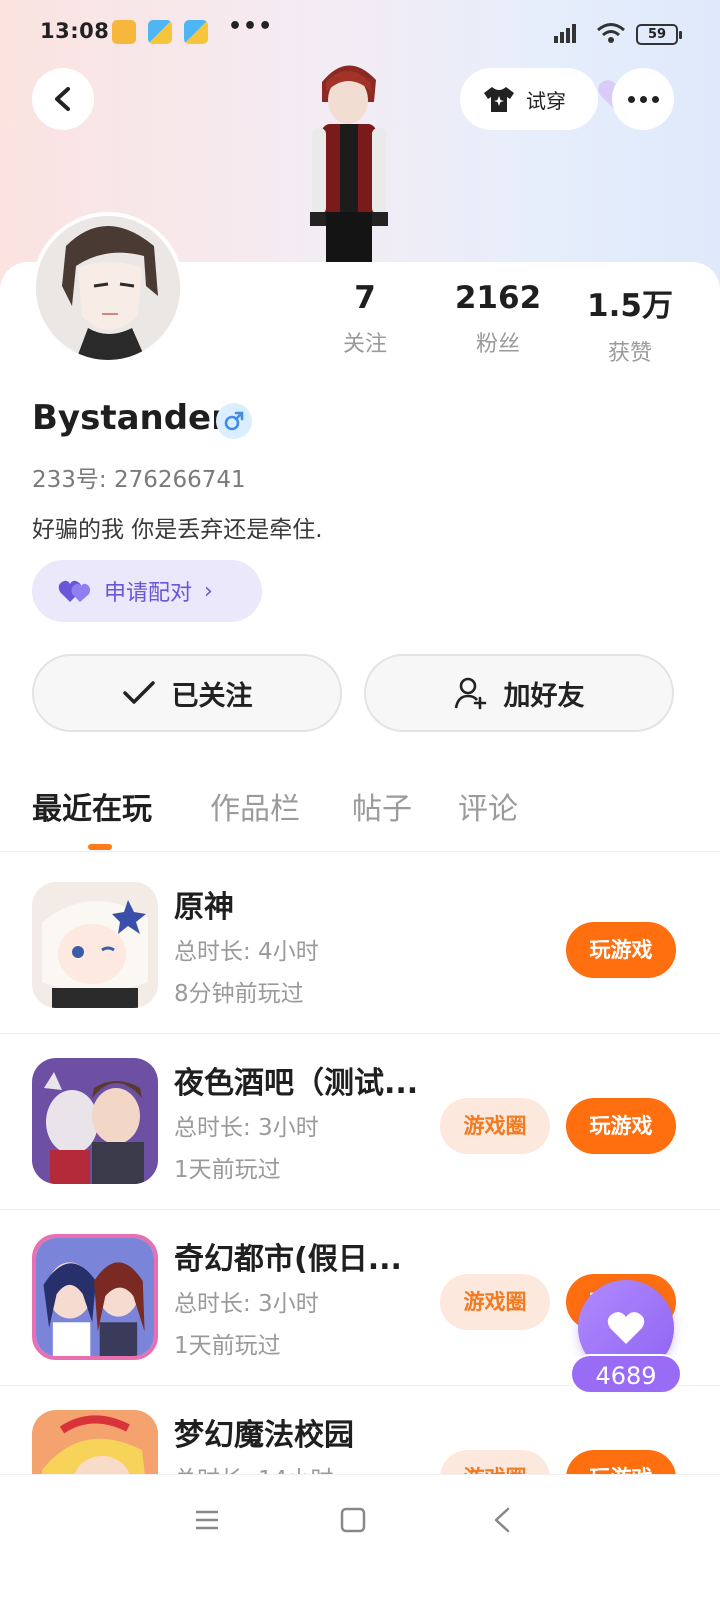 Image resolution: width=720 pixels, height=1600 pixels. I want to click on chevron-right-icon: ›, so click(208, 591).